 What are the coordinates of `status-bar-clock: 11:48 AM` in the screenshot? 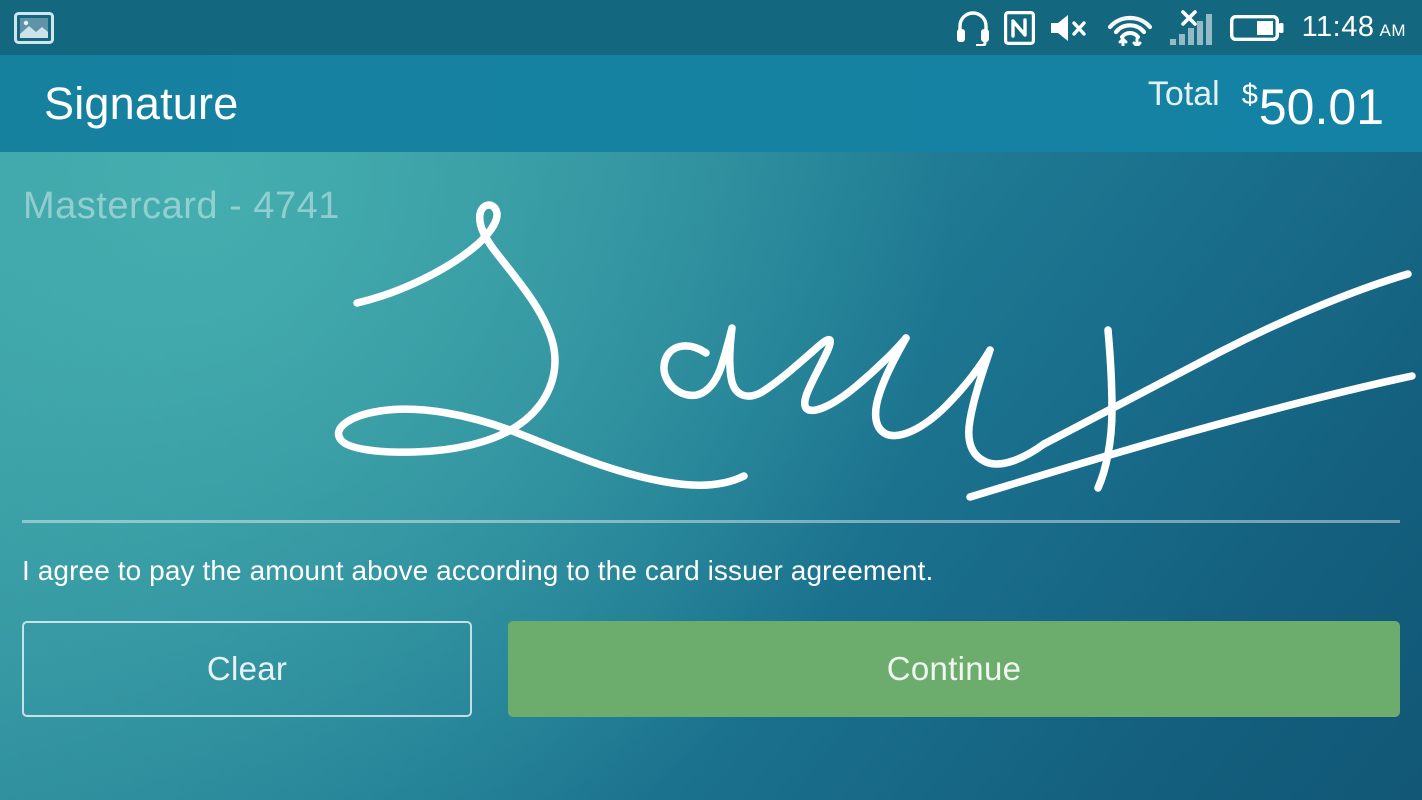 It's located at (1354, 27).